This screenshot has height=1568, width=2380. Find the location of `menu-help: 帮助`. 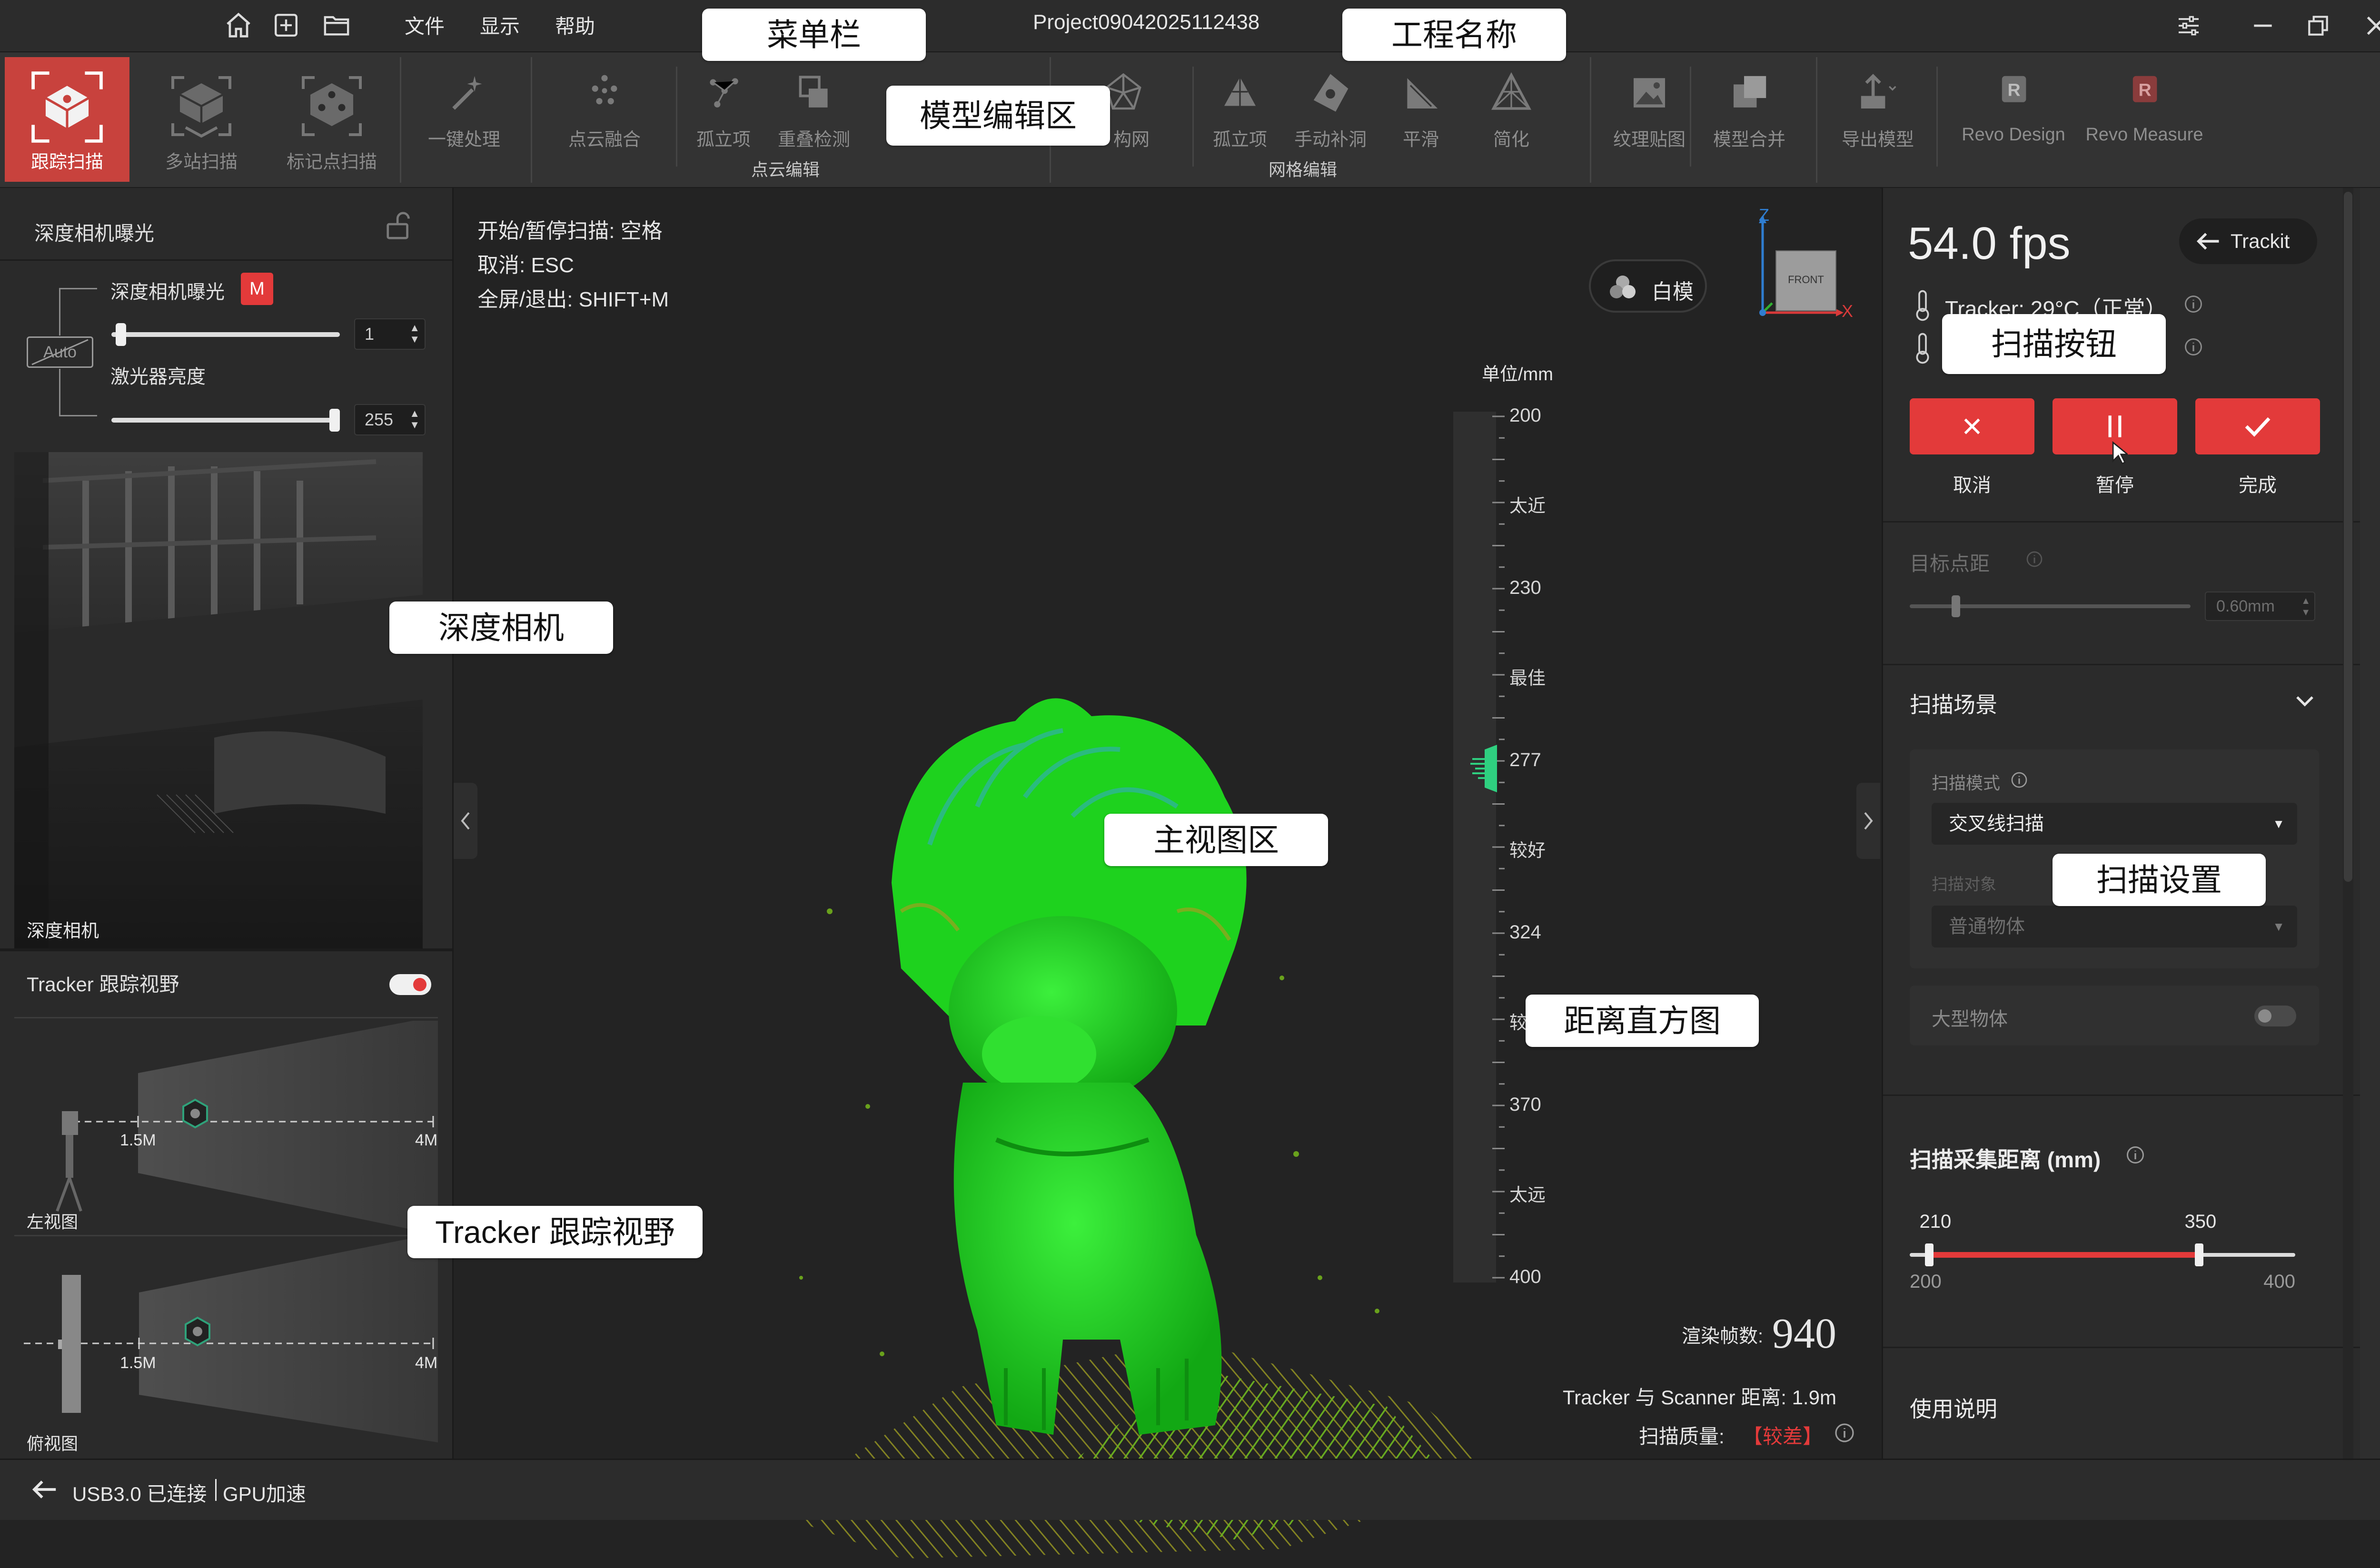

menu-help: 帮助 is located at coordinates (575, 24).